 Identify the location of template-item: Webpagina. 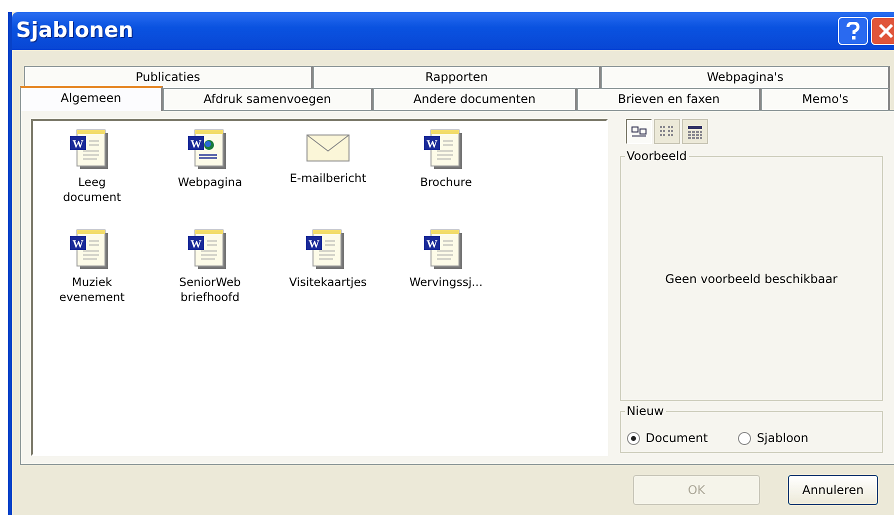
(210, 182).